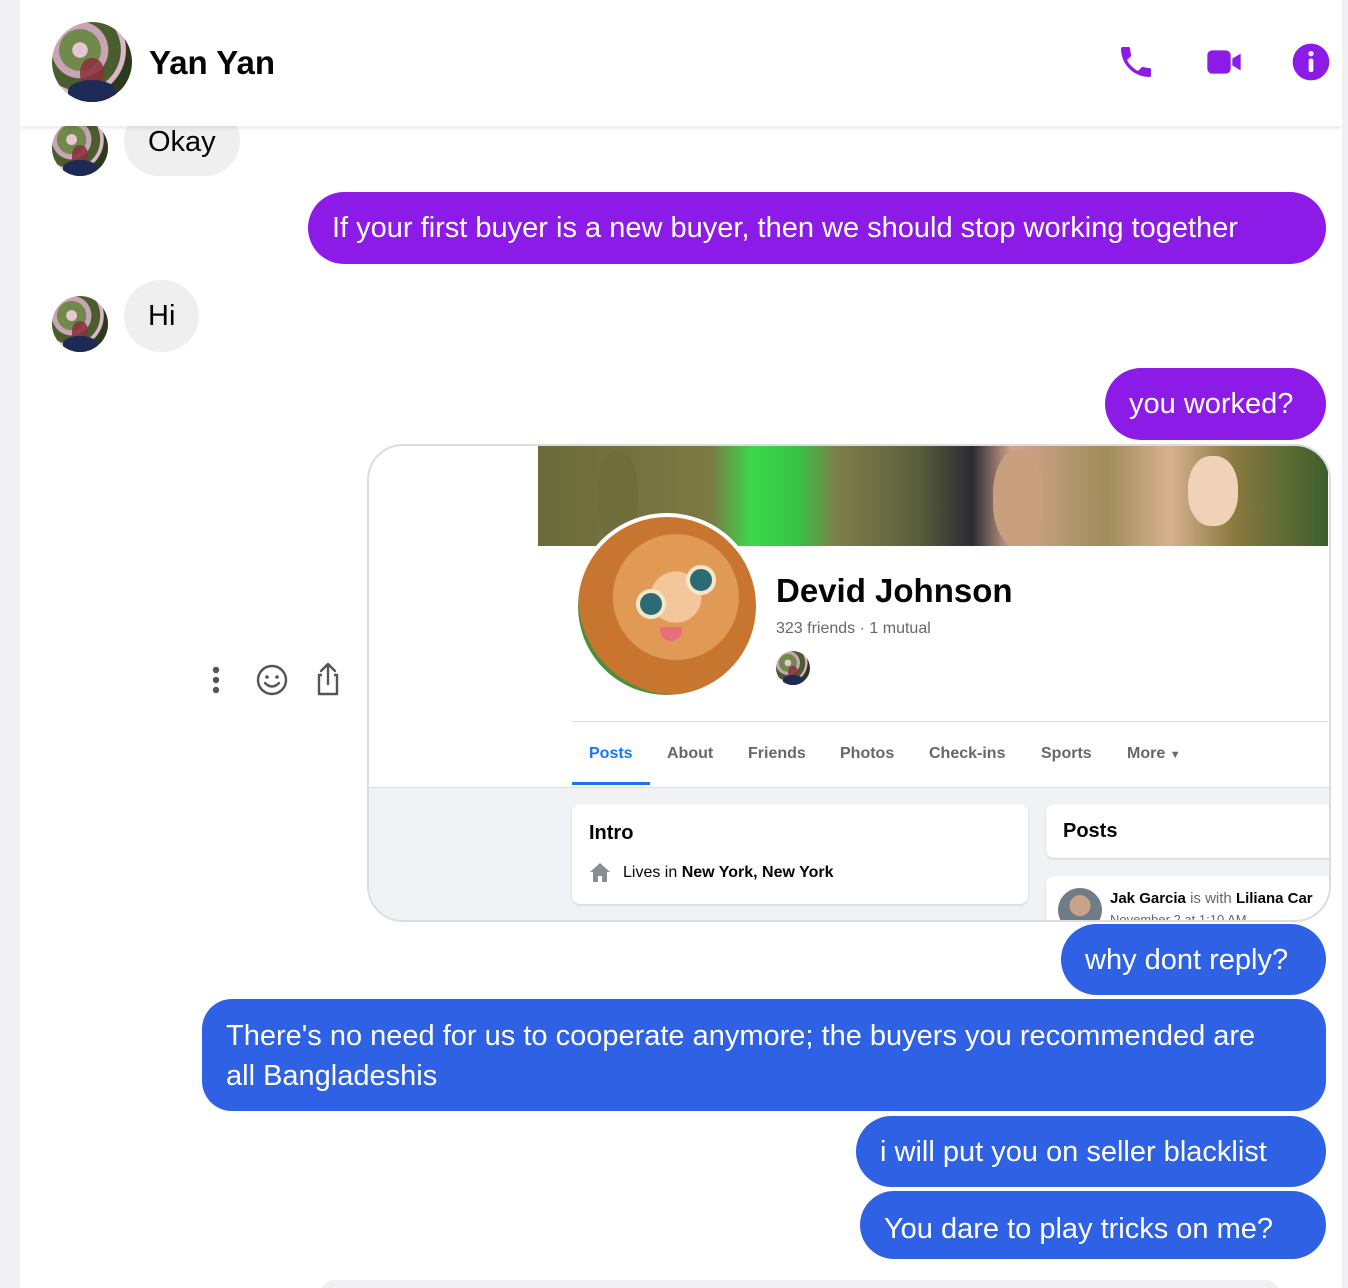  What do you see at coordinates (1224, 62) in the screenshot?
I see `video-camera-icon` at bounding box center [1224, 62].